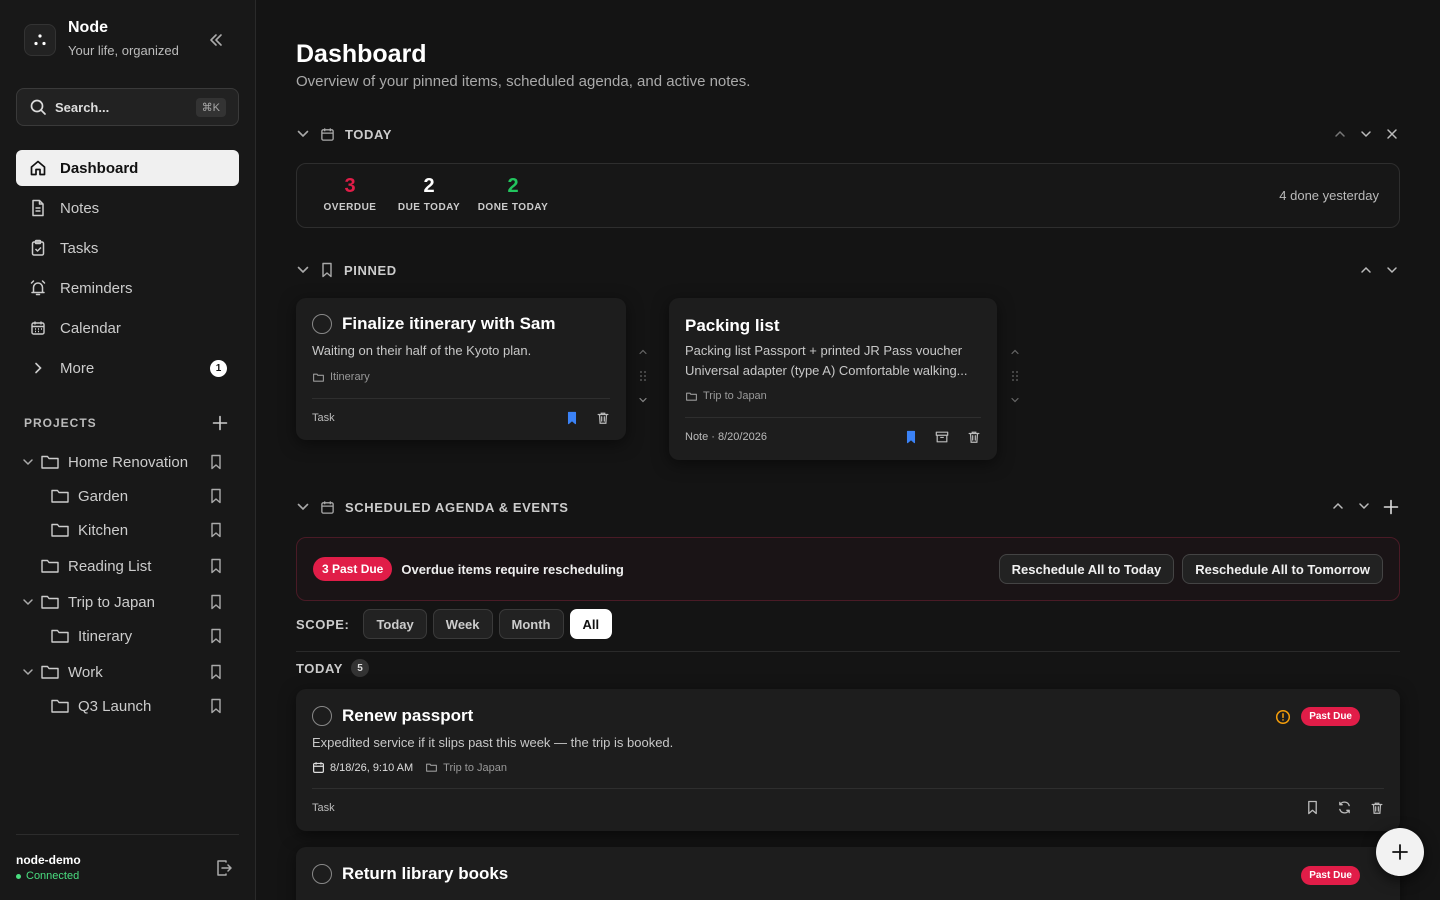 The image size is (1440, 900). Describe the element at coordinates (127, 208) in the screenshot. I see `nav-item-notes: Notes` at that location.